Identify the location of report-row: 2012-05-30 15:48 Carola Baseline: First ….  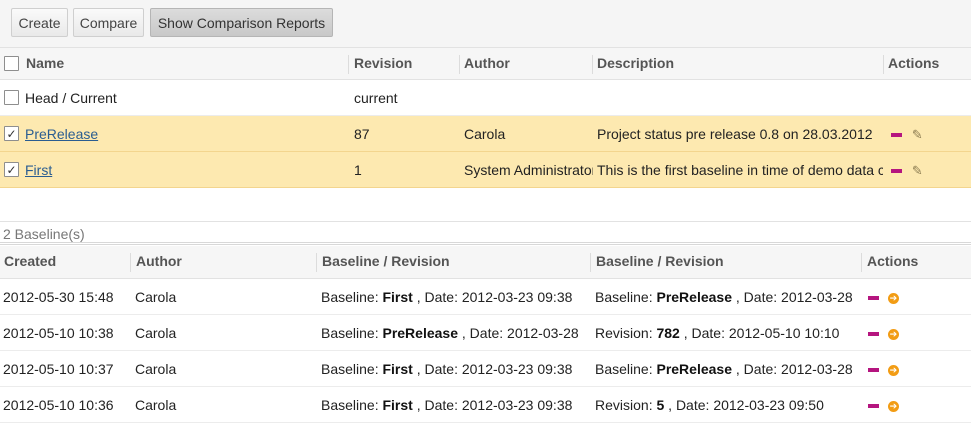
(485, 297).